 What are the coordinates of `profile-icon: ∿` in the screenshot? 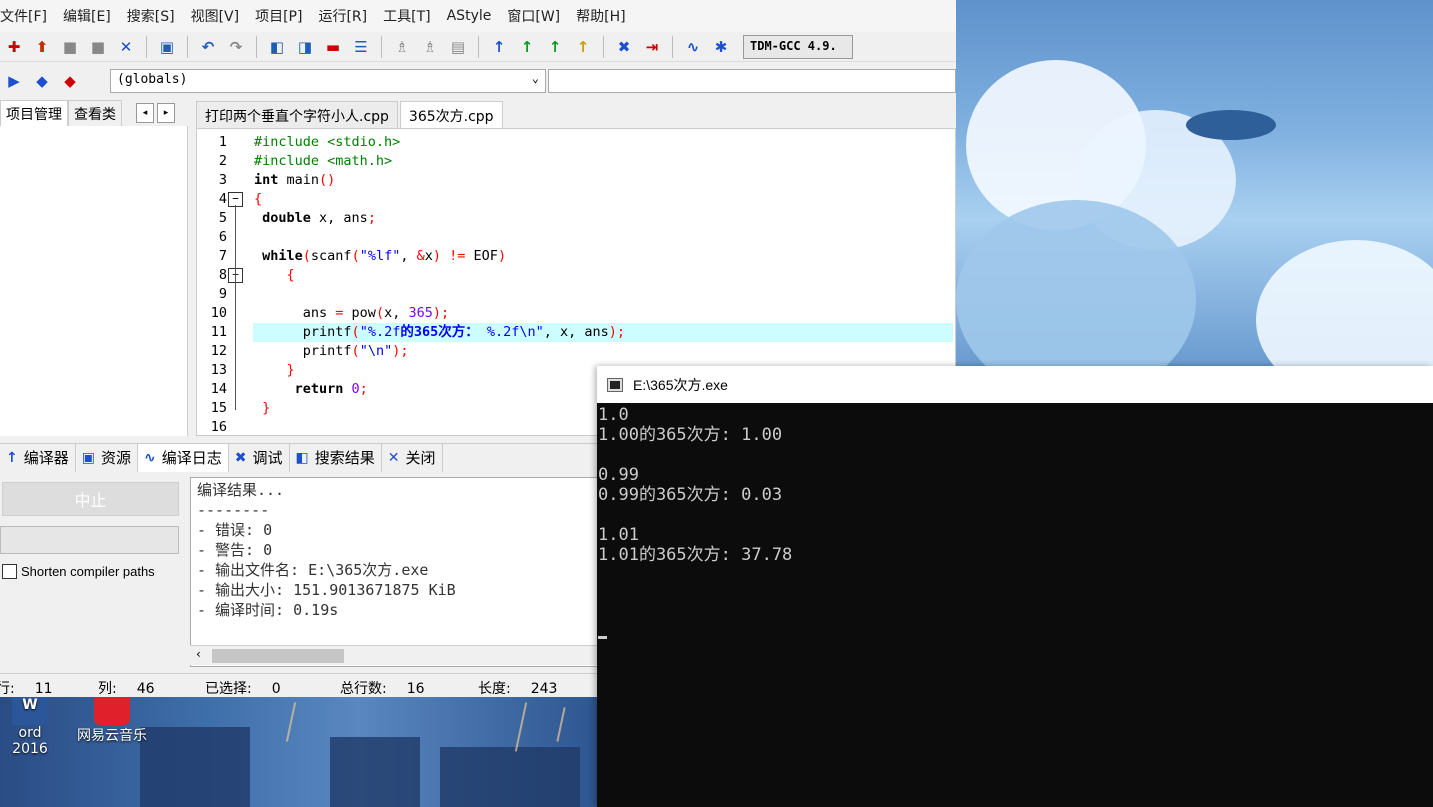 It's located at (693, 47).